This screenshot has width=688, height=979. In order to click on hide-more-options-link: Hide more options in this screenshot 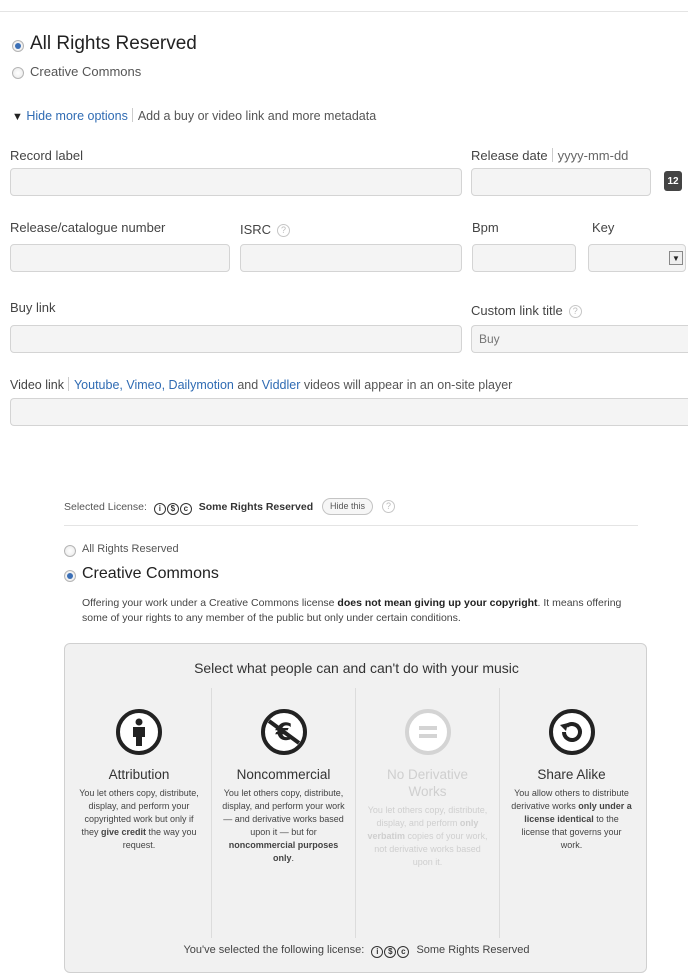, I will do `click(76, 116)`.